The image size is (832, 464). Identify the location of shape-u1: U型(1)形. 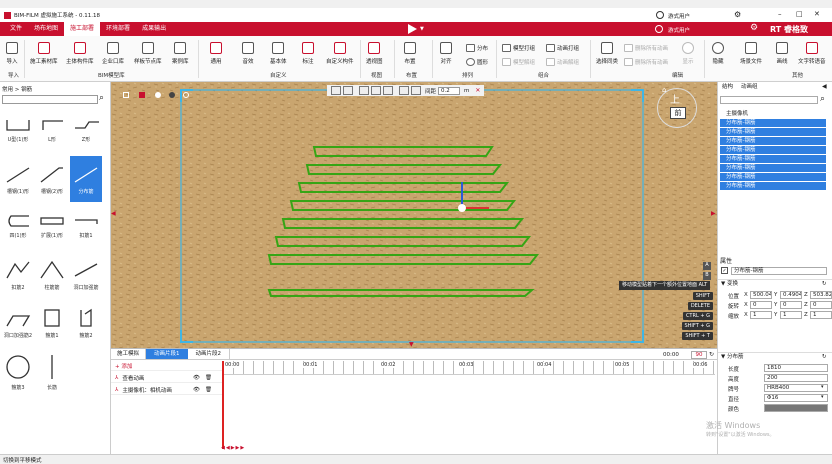
(18, 130).